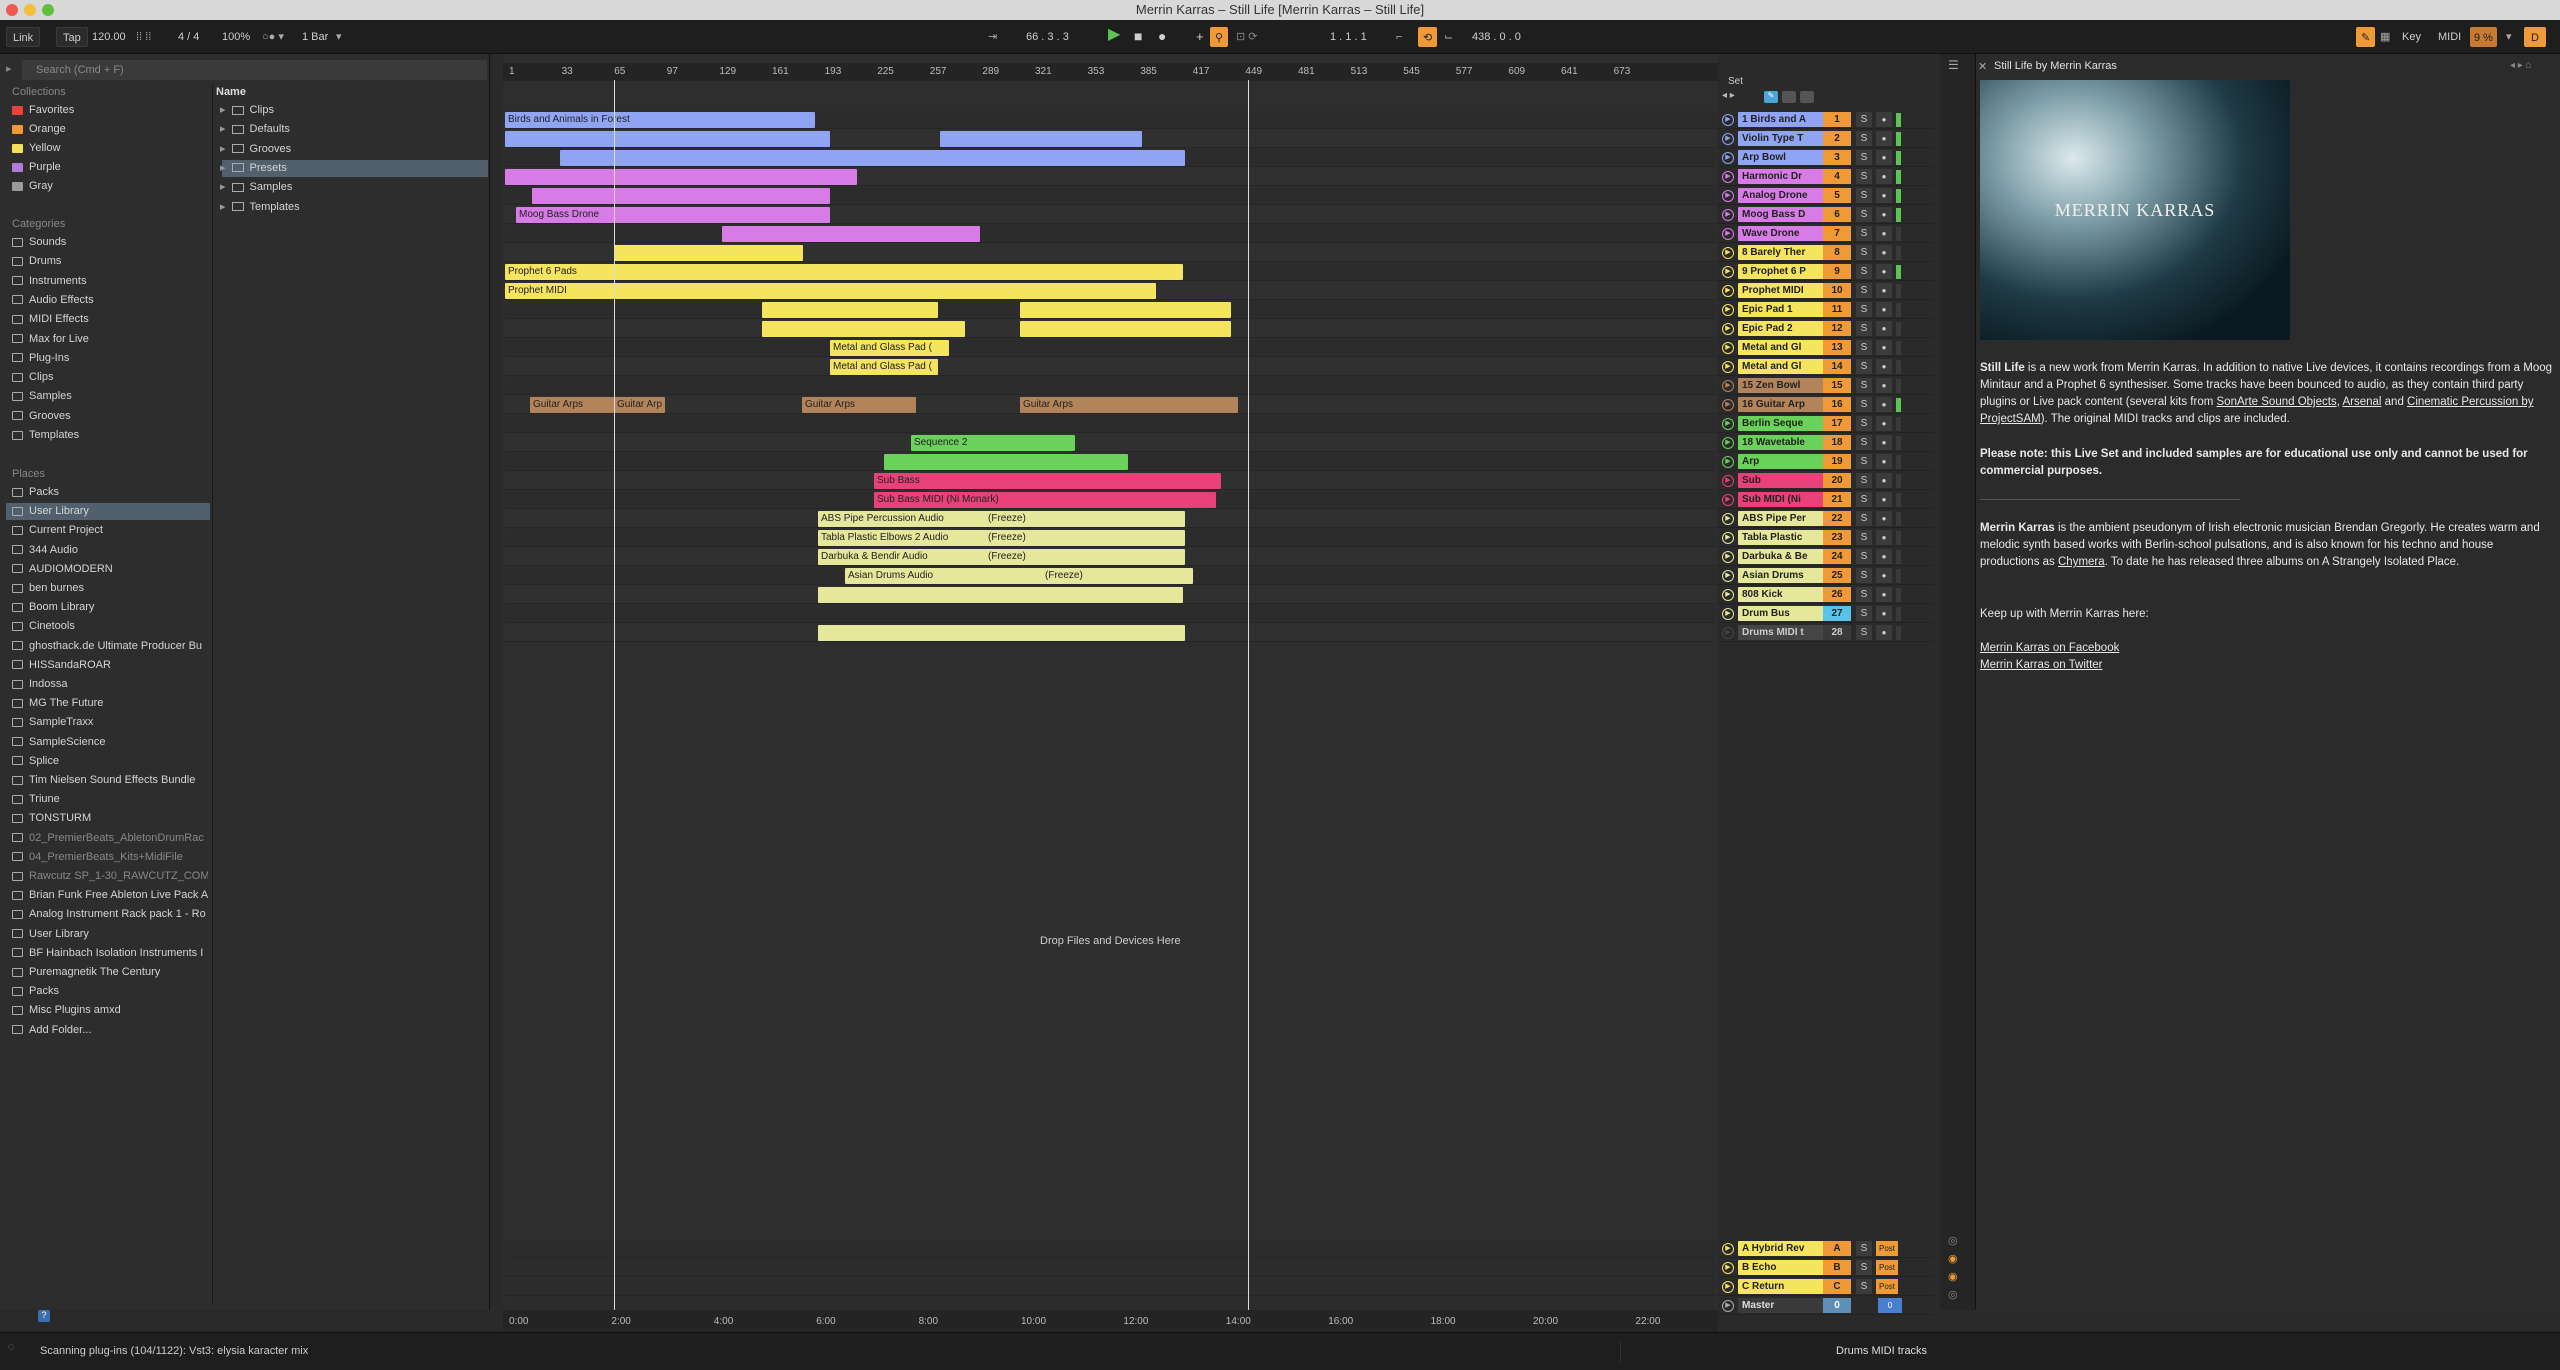 Image resolution: width=2560 pixels, height=1370 pixels. I want to click on track-activator: 20, so click(1837, 480).